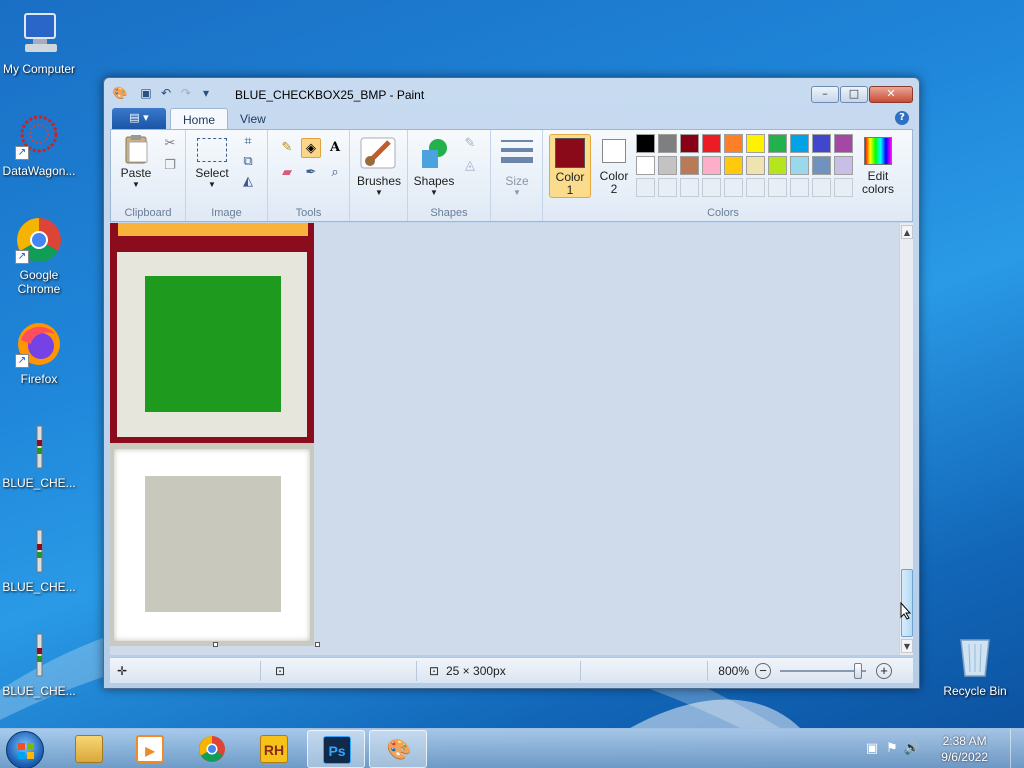 The width and height of the screenshot is (1024, 768). Describe the element at coordinates (39, 43) in the screenshot. I see `desktop-icon-my-computer: My Computer` at that location.